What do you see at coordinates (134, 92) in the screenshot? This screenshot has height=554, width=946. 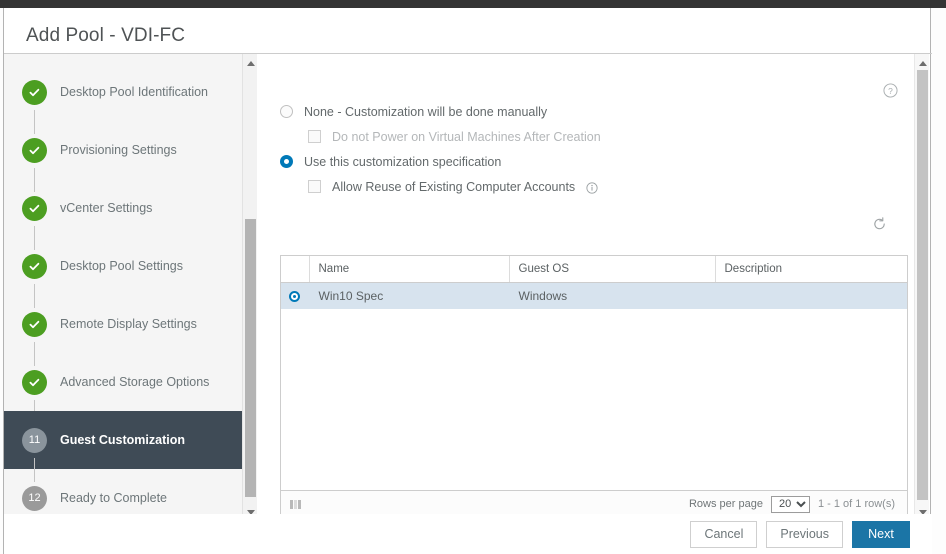 I see `wizard-step-label: Desktop Pool Identification` at bounding box center [134, 92].